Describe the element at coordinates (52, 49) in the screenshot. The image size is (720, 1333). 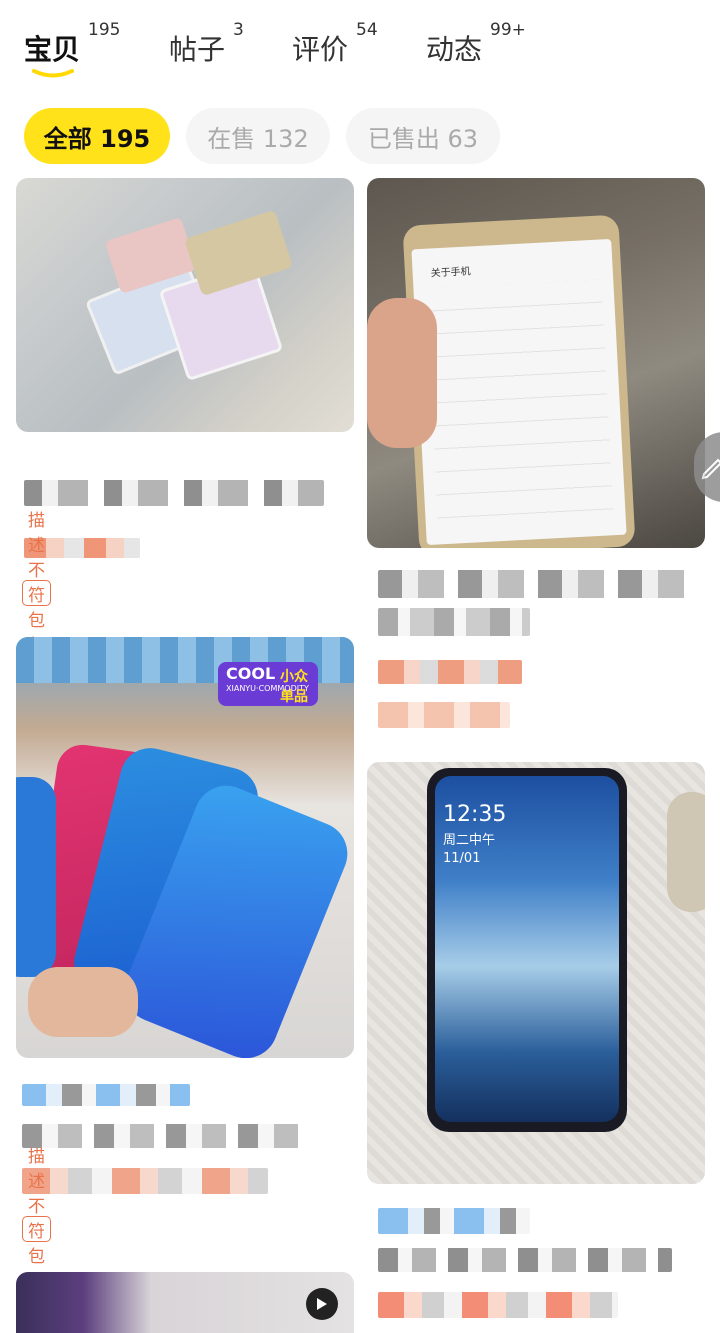
I see `tab-label: 宝贝` at that location.